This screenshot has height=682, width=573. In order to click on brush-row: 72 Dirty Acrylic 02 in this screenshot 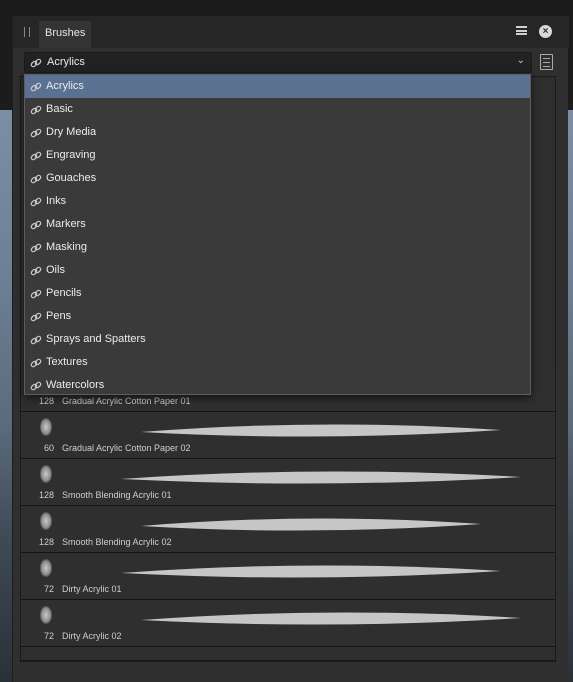, I will do `click(288, 623)`.